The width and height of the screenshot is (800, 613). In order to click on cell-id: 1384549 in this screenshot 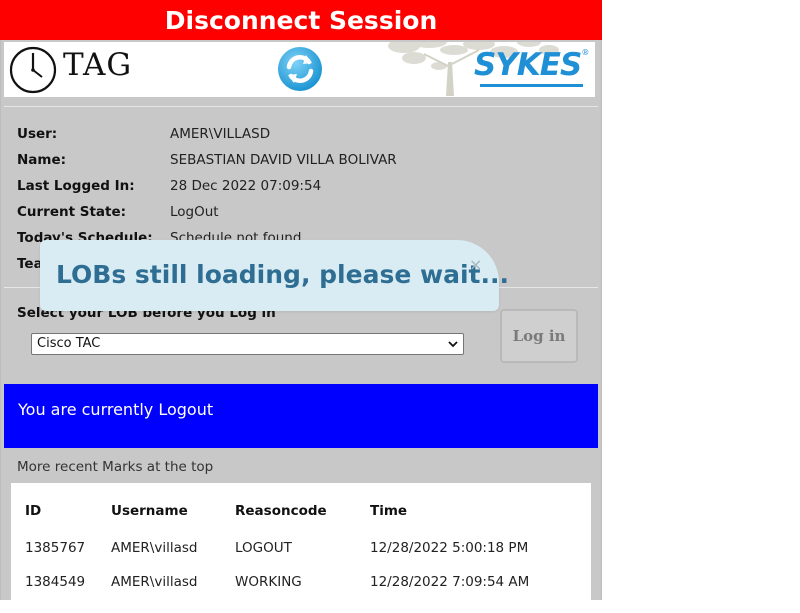, I will do `click(55, 582)`.